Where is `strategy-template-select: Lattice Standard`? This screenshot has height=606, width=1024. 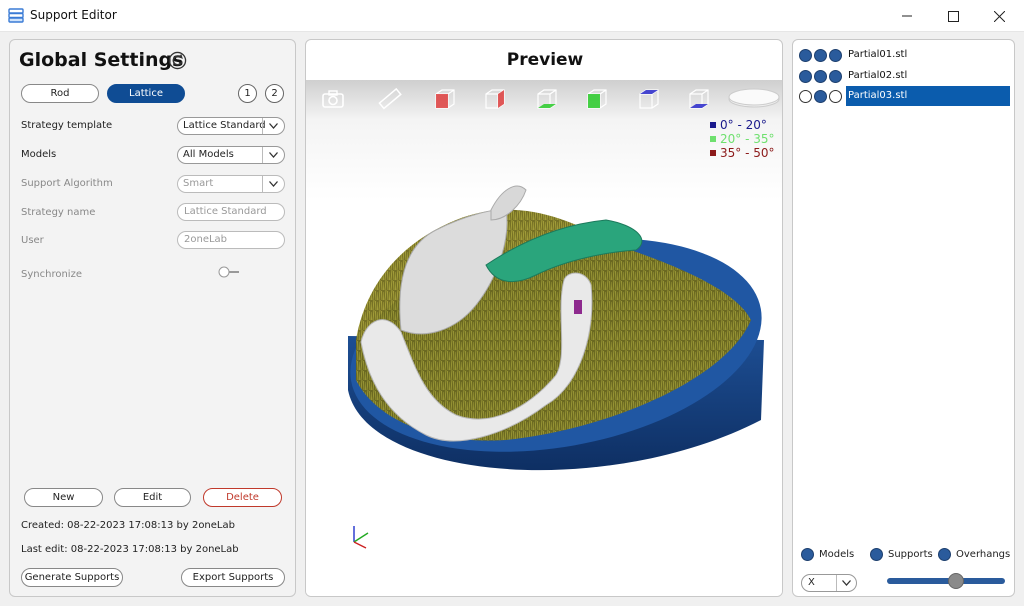 strategy-template-select: Lattice Standard is located at coordinates (231, 126).